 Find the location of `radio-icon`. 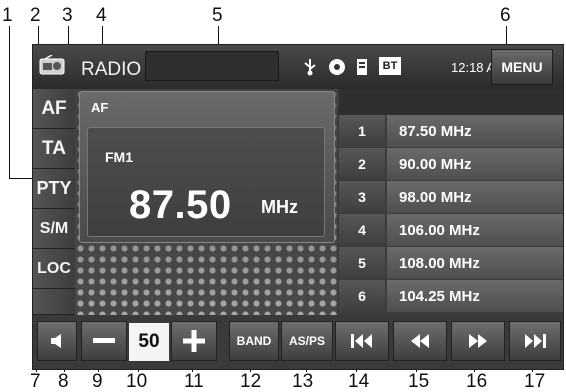

radio-icon is located at coordinates (52, 65).